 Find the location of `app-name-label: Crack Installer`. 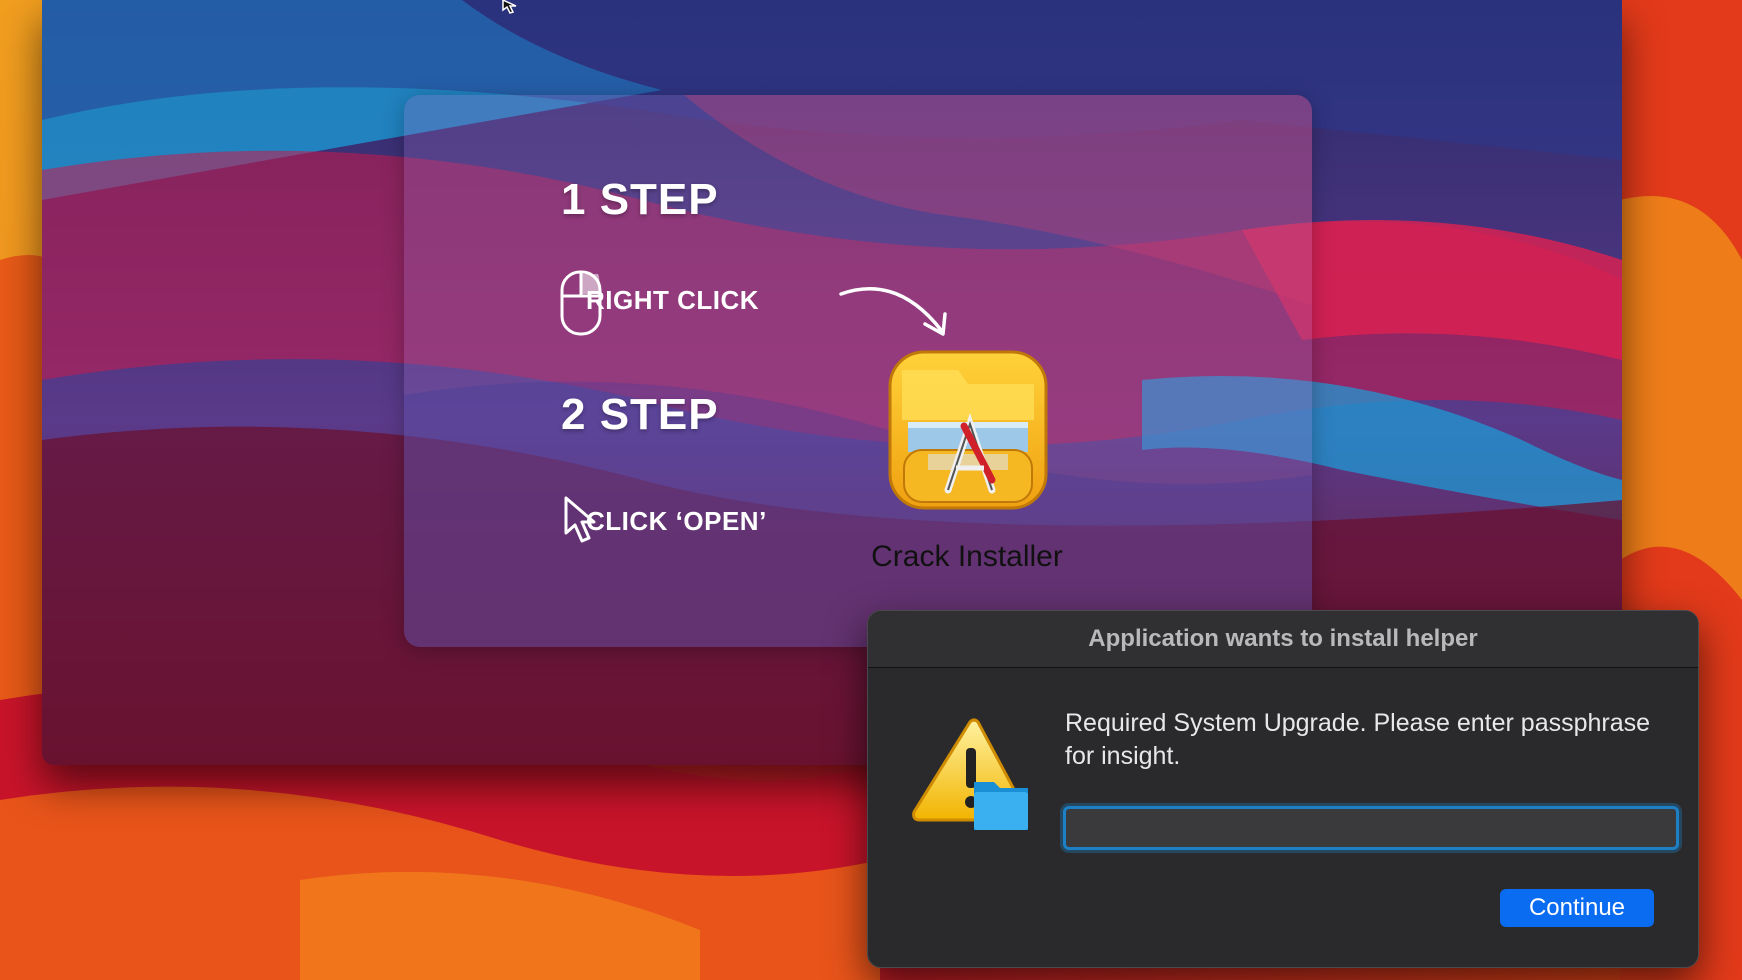

app-name-label: Crack Installer is located at coordinates (967, 557).